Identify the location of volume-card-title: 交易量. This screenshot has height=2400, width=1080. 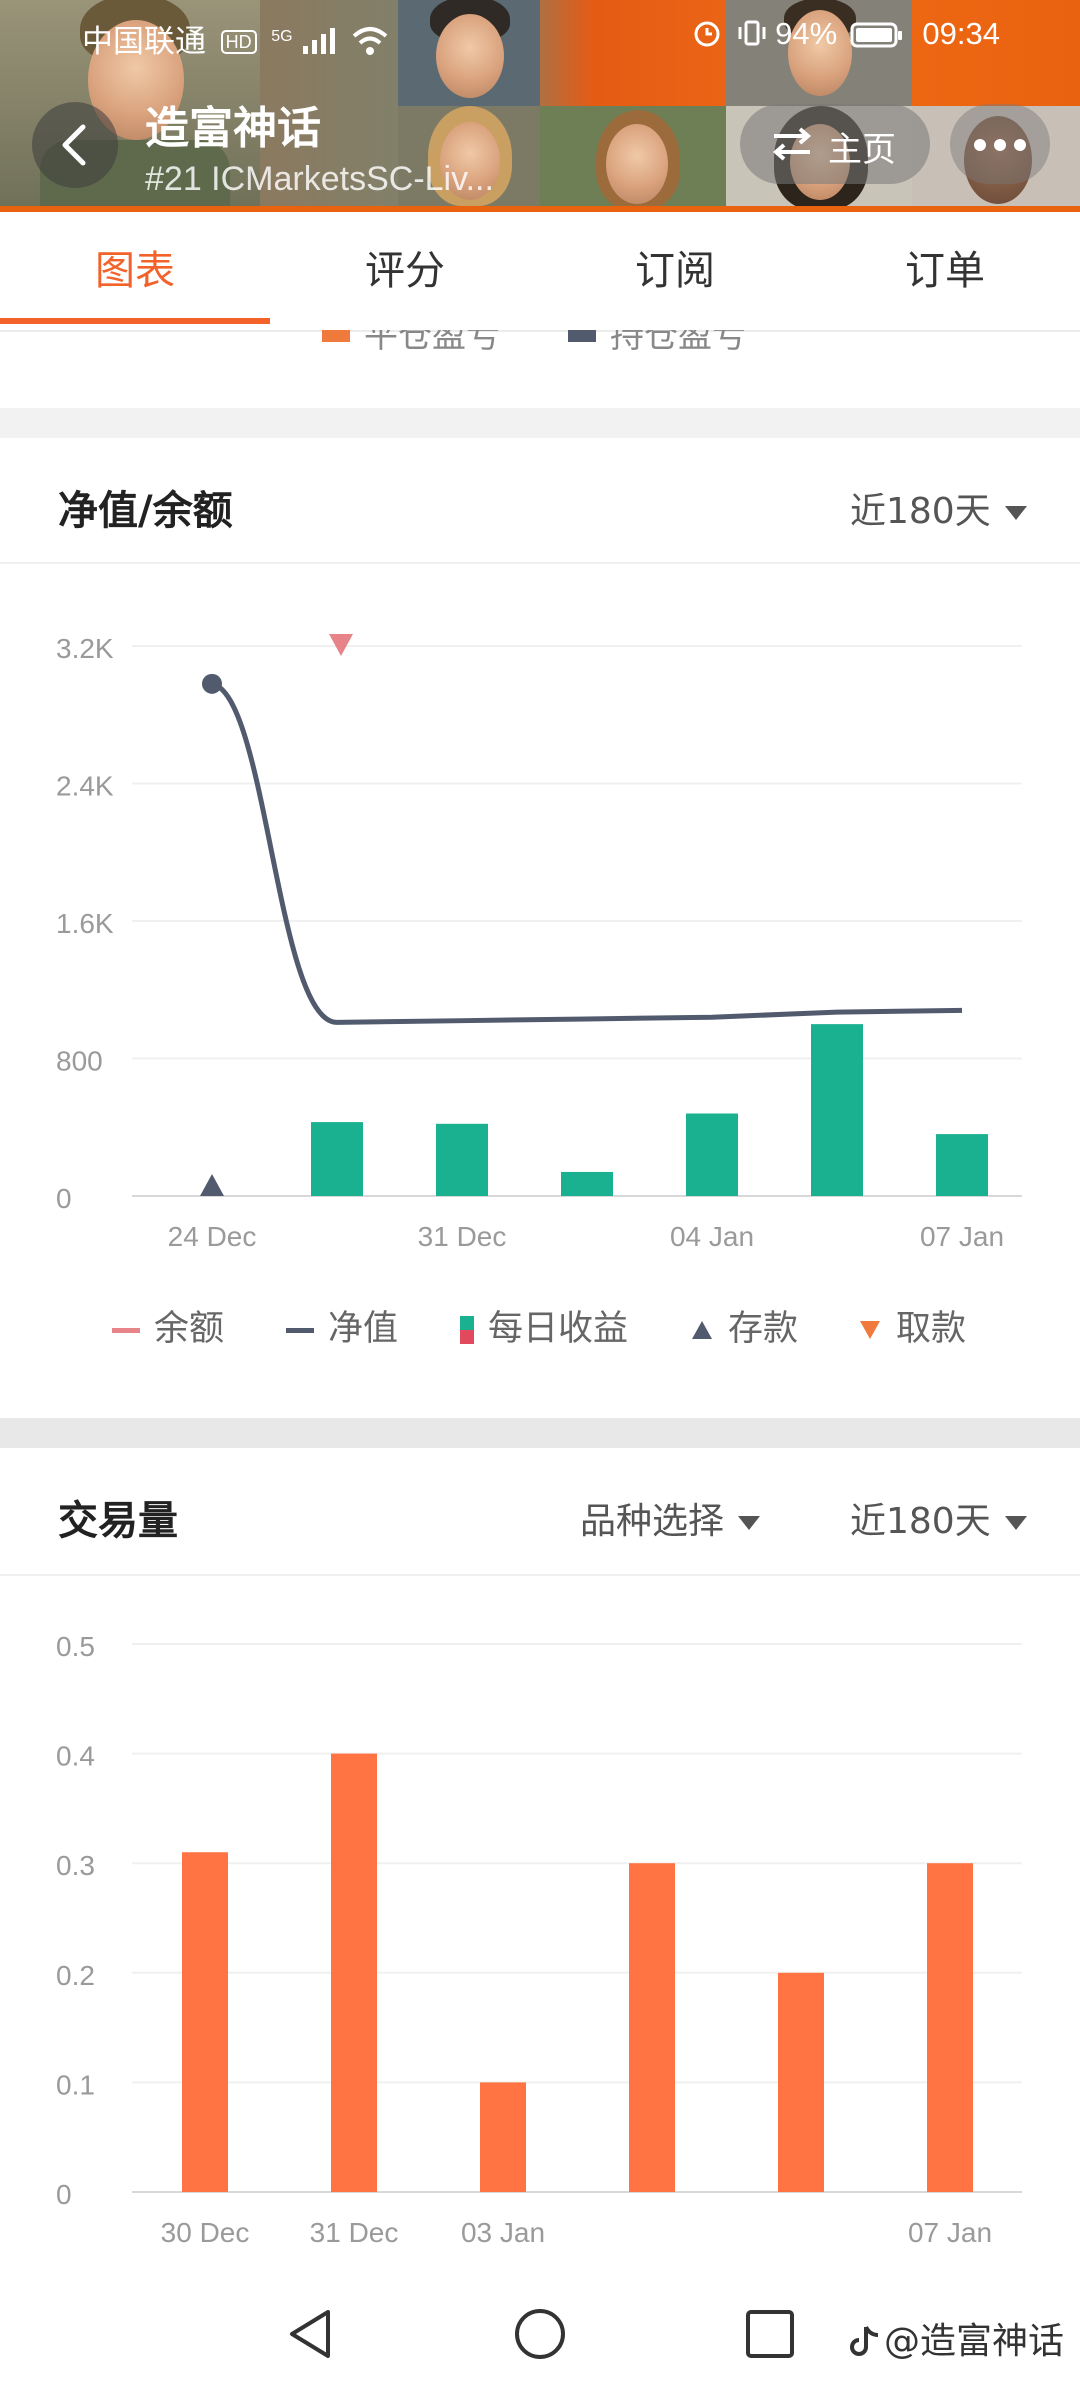
(118, 1521).